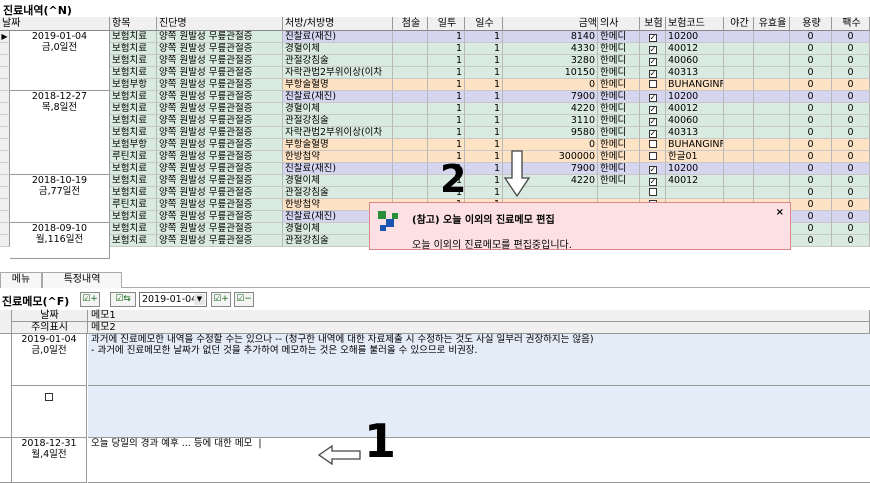  I want to click on memo-date-select: 2019-01-04 ▼, so click(173, 299).